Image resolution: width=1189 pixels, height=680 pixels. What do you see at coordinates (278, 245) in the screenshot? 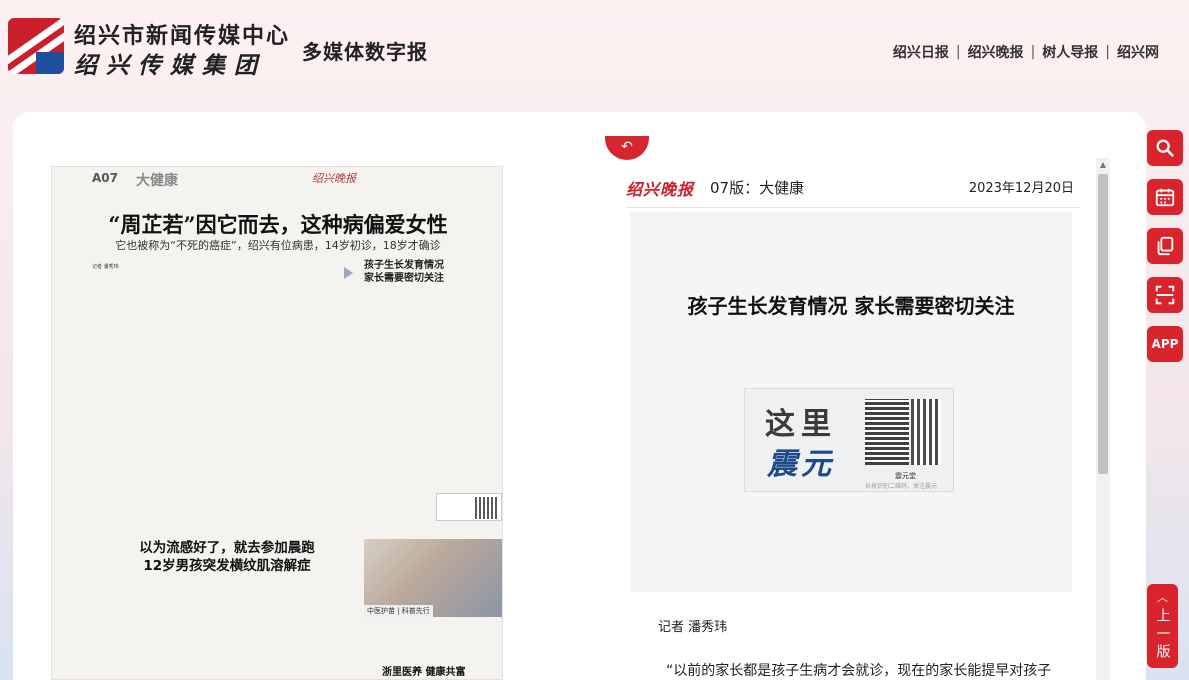
I see `paper-subhead: 它也被称为“不死的癌症”，绍兴有位病患，14岁初诊，18岁才确诊` at bounding box center [278, 245].